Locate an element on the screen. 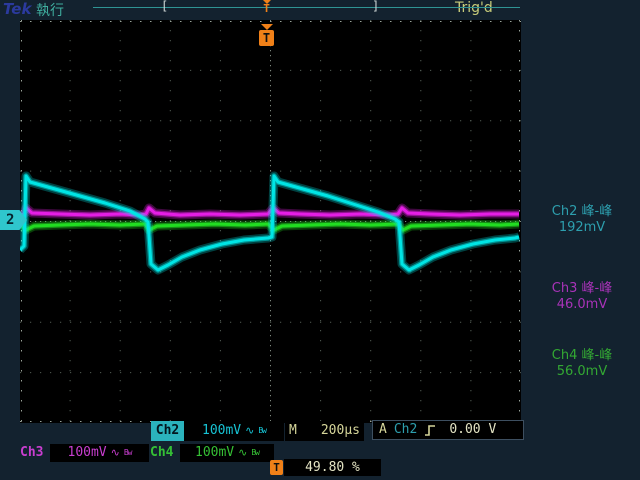 This screenshot has height=480, width=640. measurement-channel: Ch4 is located at coordinates (564, 355).